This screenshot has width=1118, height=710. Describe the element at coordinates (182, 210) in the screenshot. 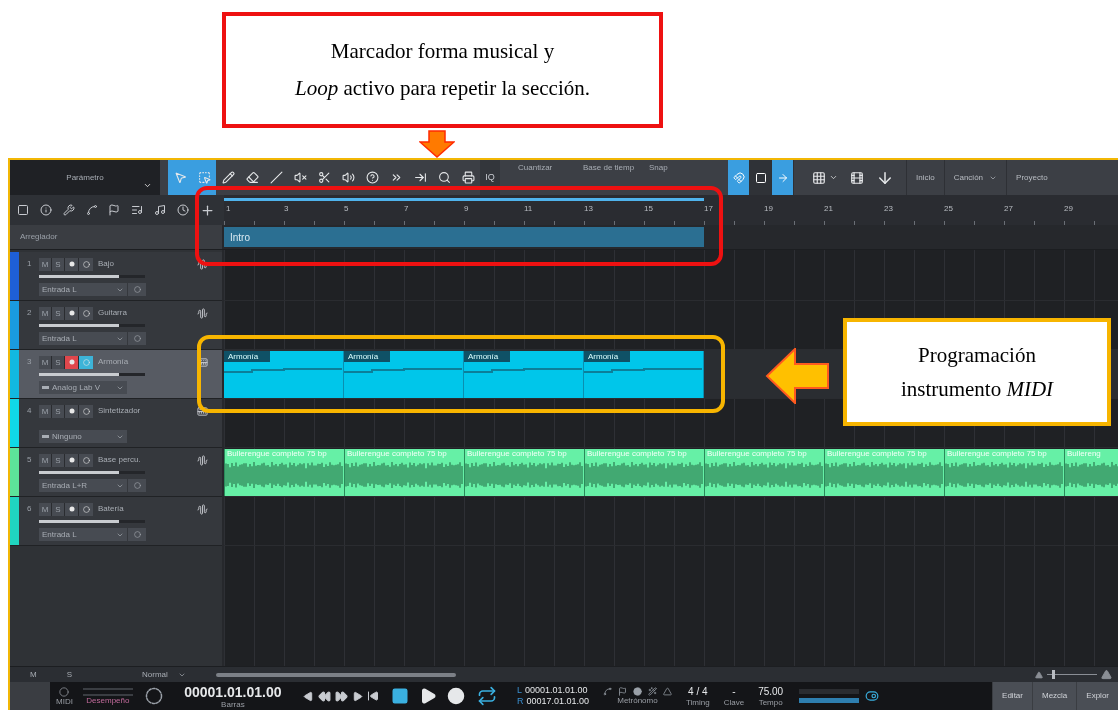

I see `clock-button` at that location.